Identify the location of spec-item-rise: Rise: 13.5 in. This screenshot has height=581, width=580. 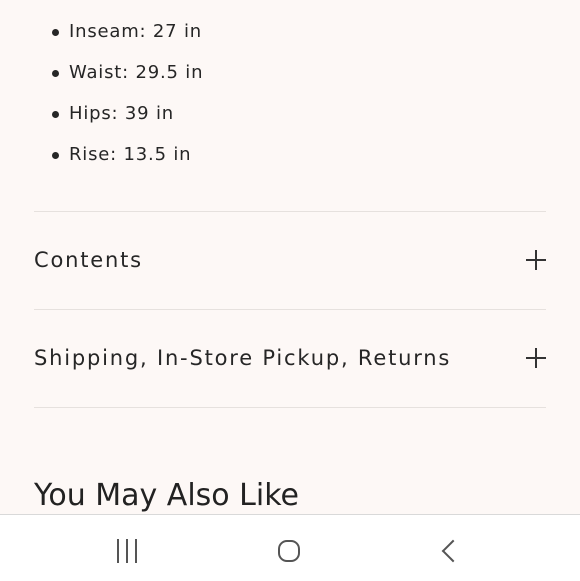
(127, 161).